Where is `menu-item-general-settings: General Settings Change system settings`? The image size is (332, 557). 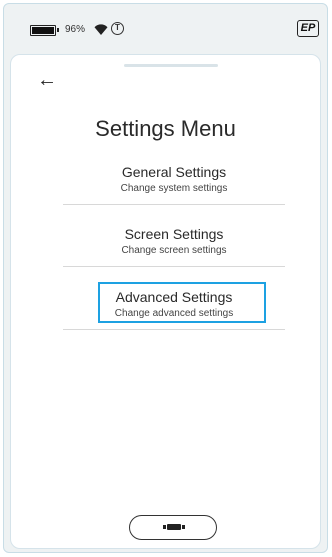 menu-item-general-settings: General Settings Change system settings is located at coordinates (174, 179).